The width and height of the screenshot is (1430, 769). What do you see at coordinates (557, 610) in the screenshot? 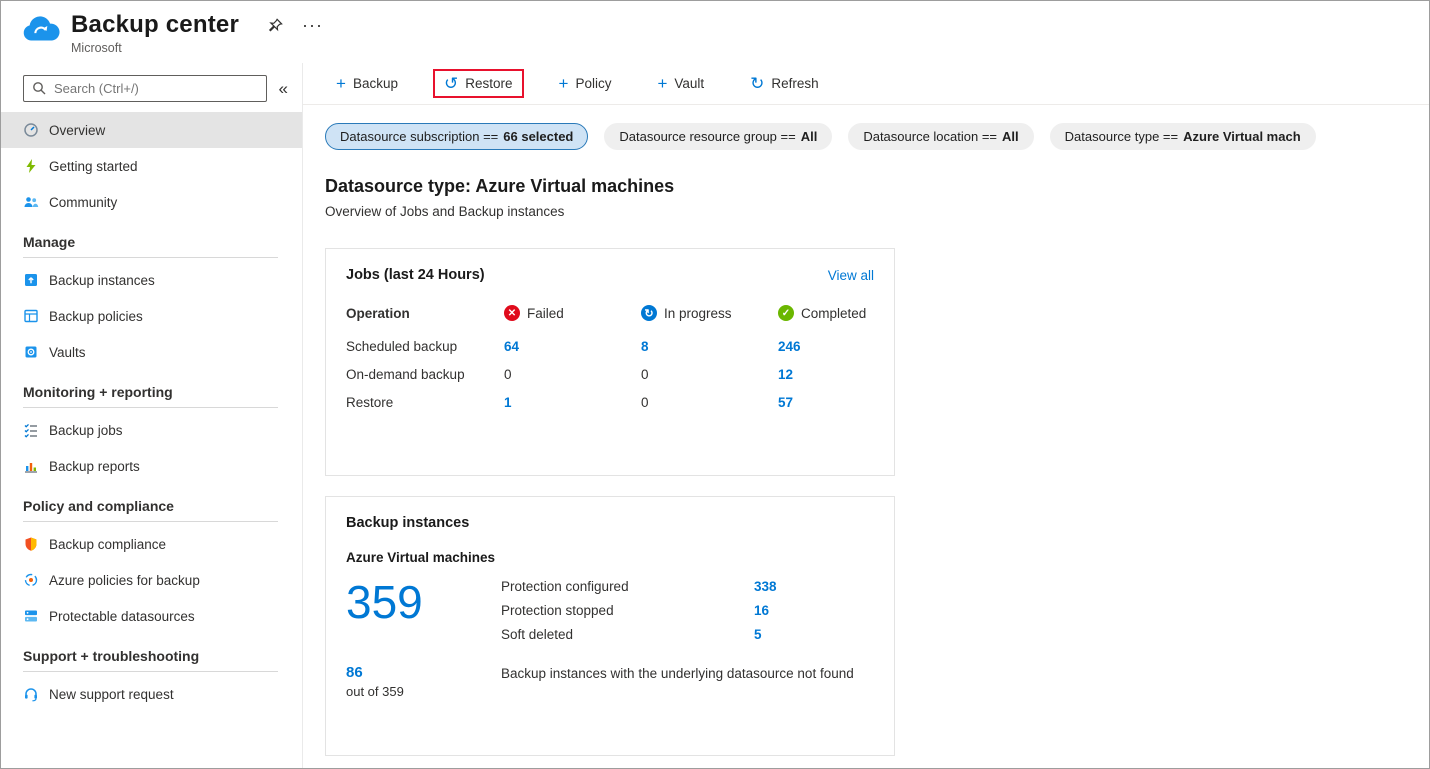
I see `stat-label: Protection stopped` at bounding box center [557, 610].